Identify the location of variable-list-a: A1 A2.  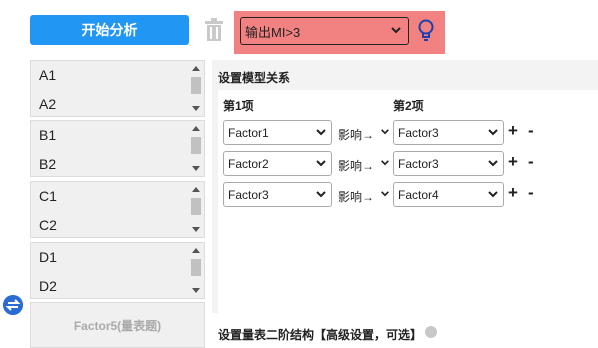
(117, 88).